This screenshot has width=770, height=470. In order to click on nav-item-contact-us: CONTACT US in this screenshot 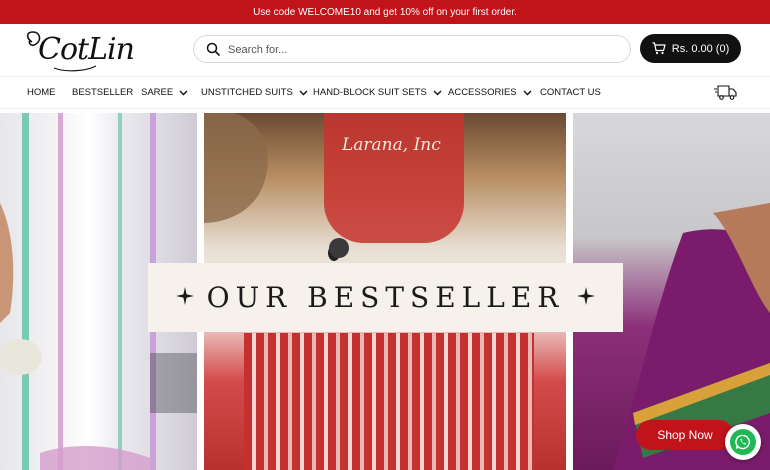, I will do `click(570, 92)`.